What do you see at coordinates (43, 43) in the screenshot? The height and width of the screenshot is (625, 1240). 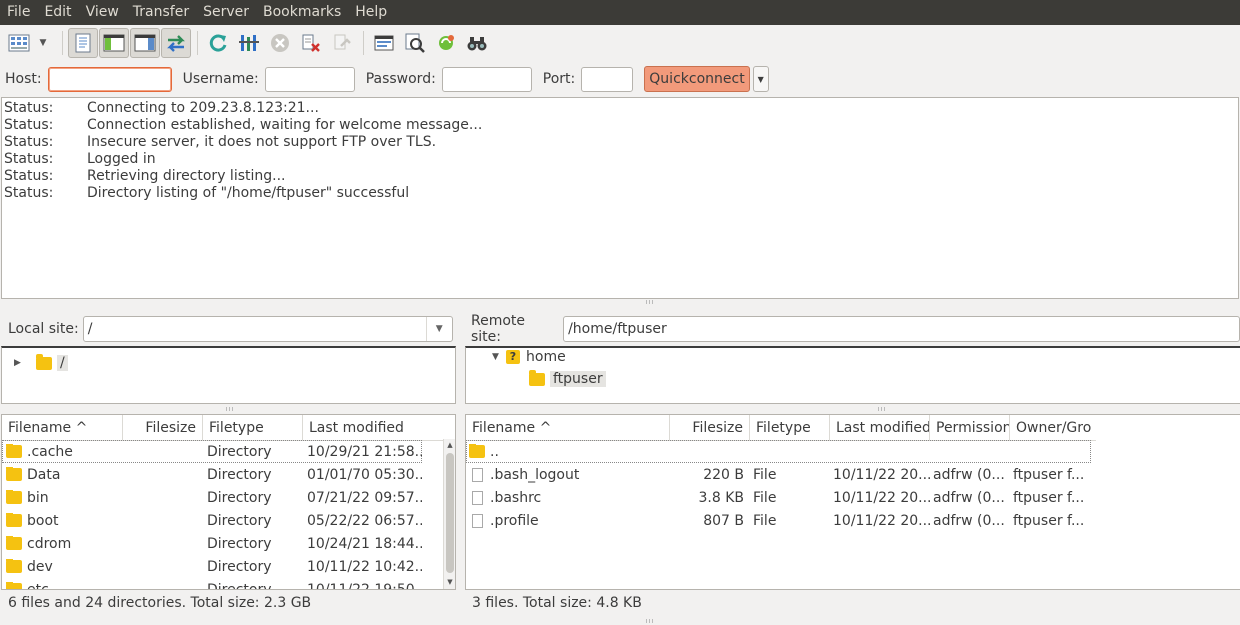 I see `site-manager-dropdown: ▼` at bounding box center [43, 43].